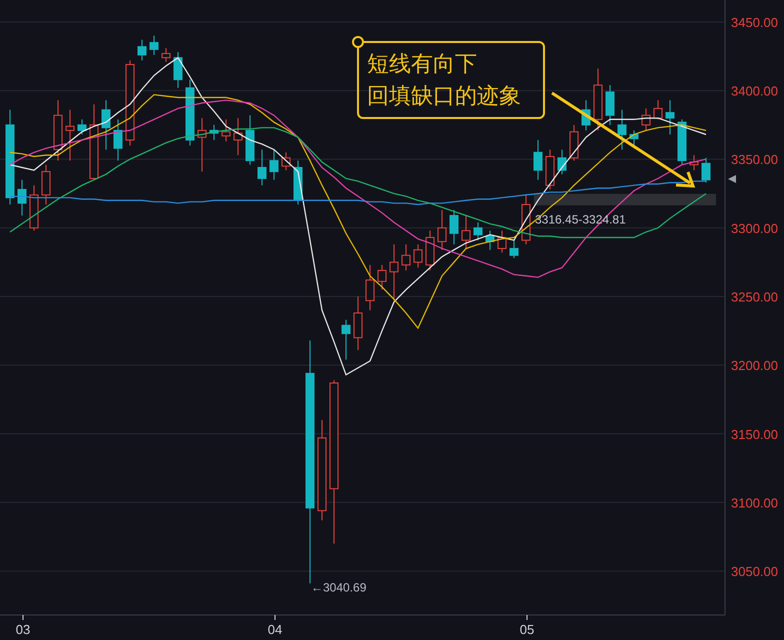  I want to click on y-axis-tick-label: 3400.00, so click(754, 91).